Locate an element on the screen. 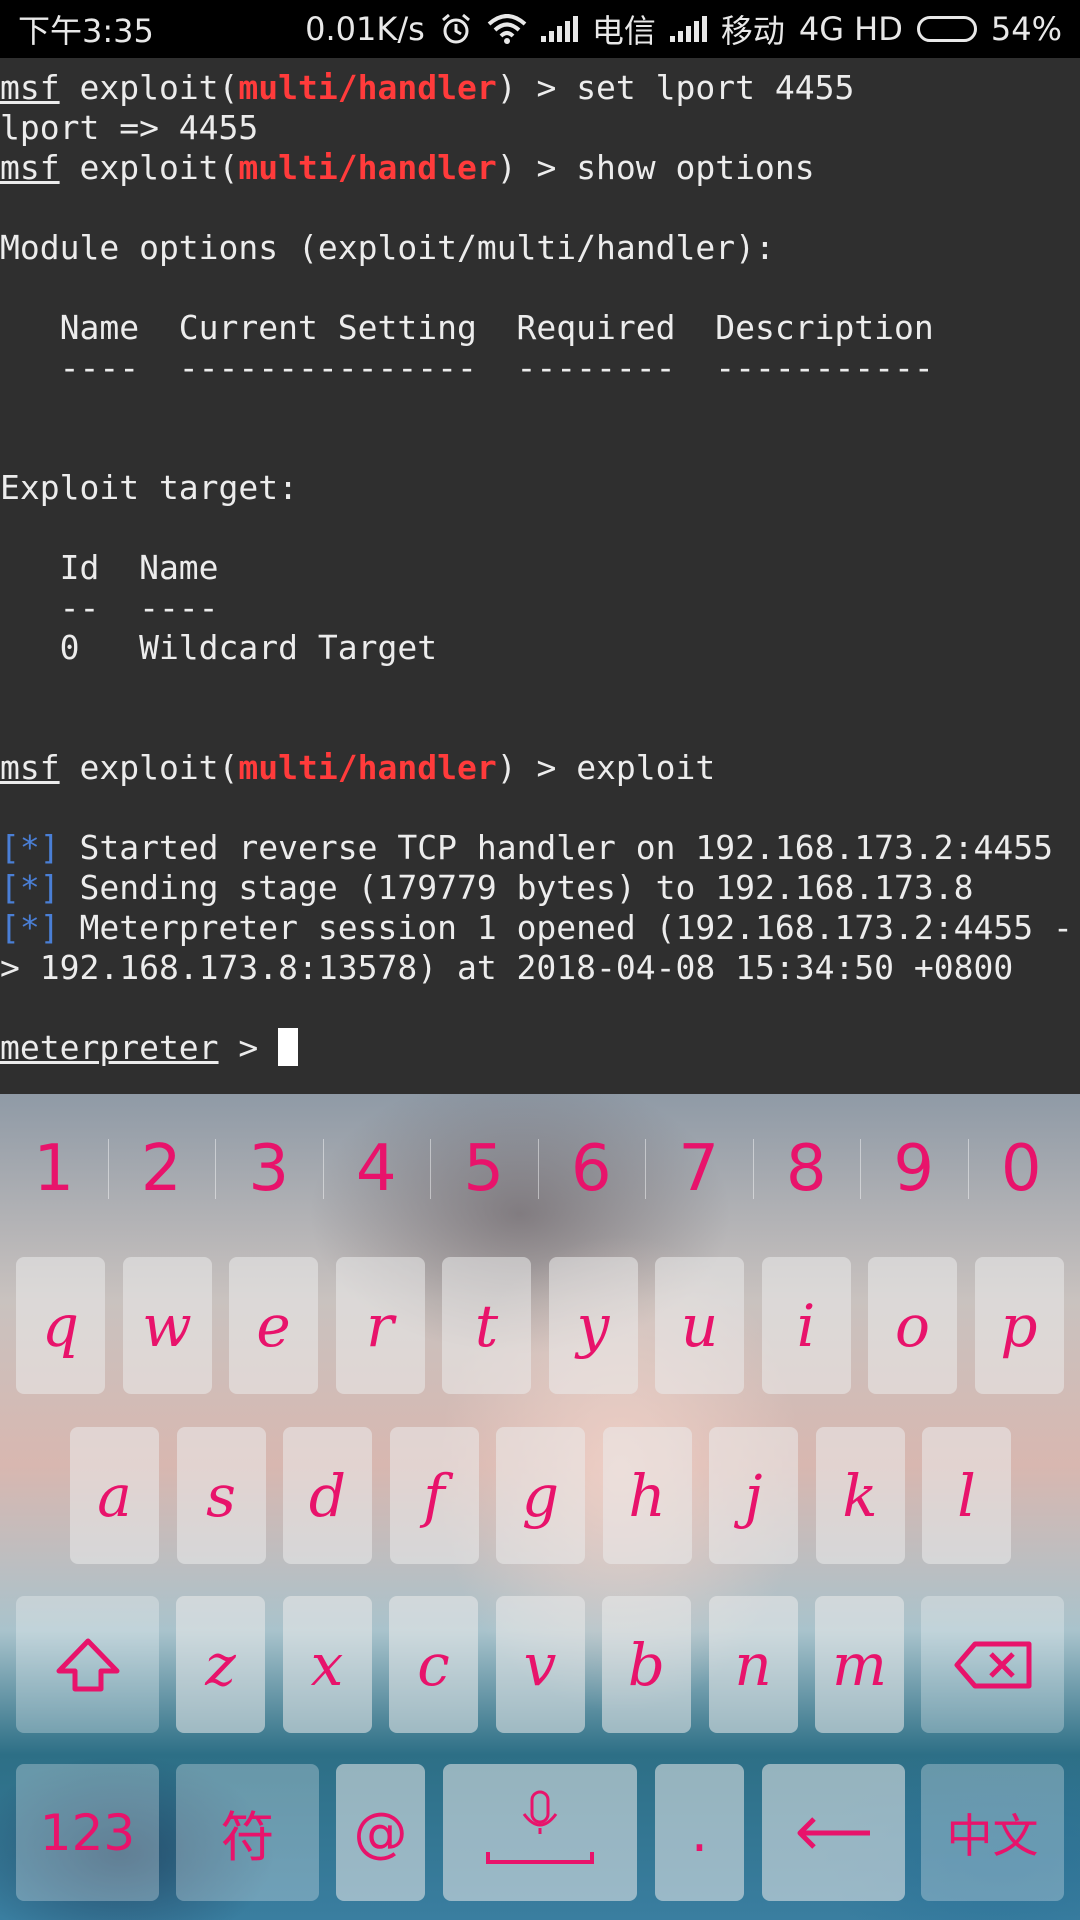  text-cursor is located at coordinates (288, 1047).